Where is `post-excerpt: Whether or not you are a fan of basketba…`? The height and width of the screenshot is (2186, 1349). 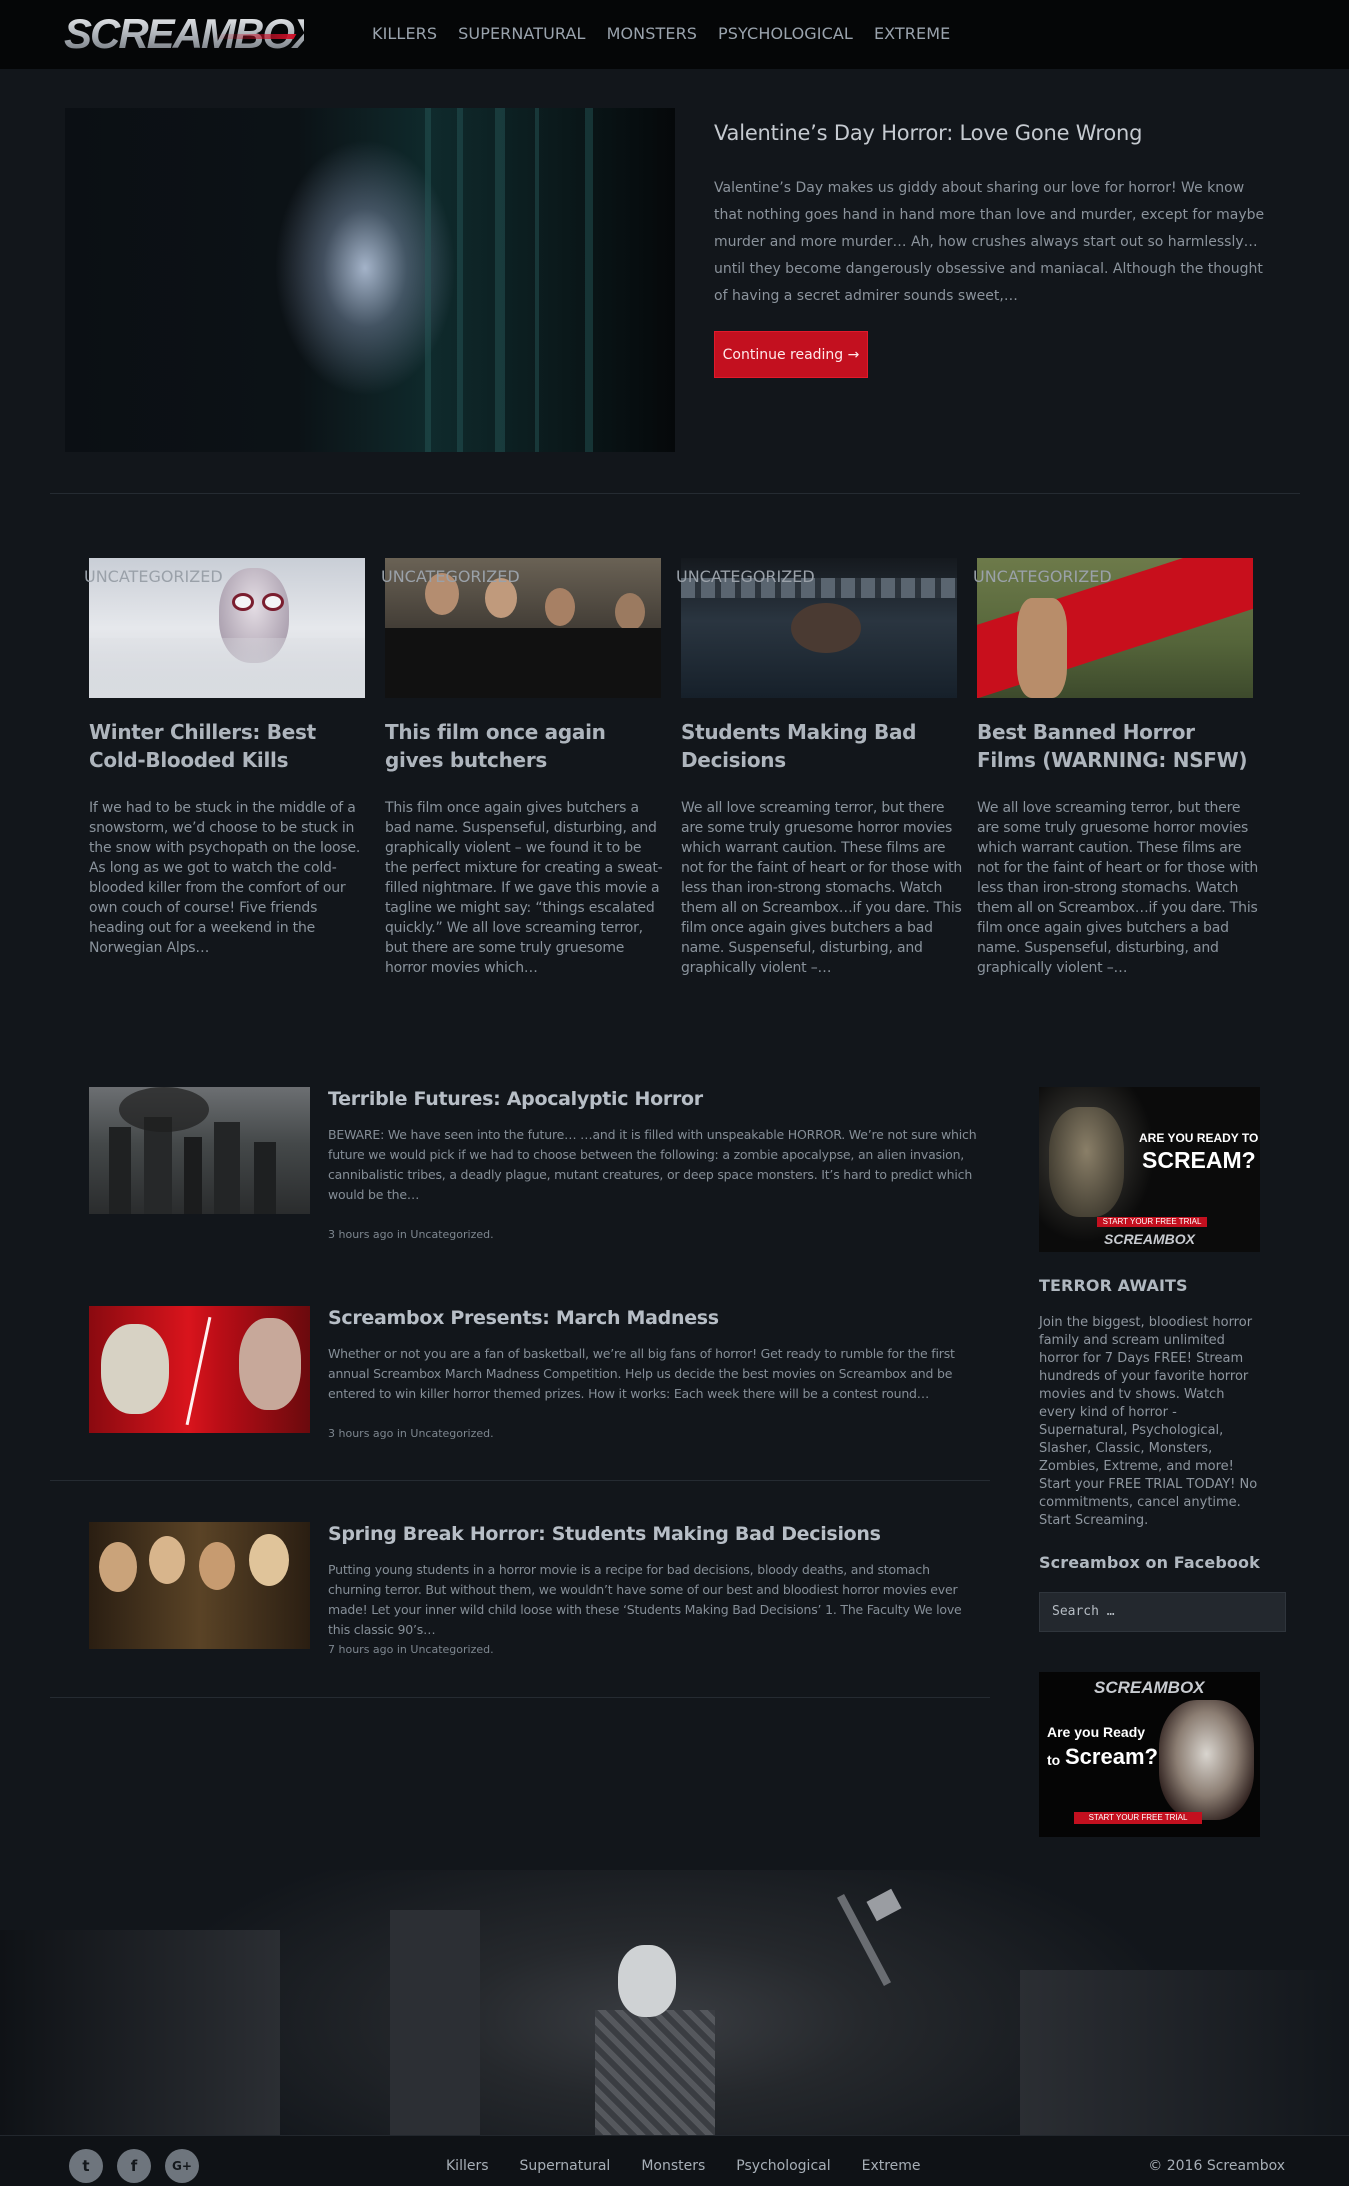 post-excerpt: Whether or not you are a fan of basketba… is located at coordinates (641, 1373).